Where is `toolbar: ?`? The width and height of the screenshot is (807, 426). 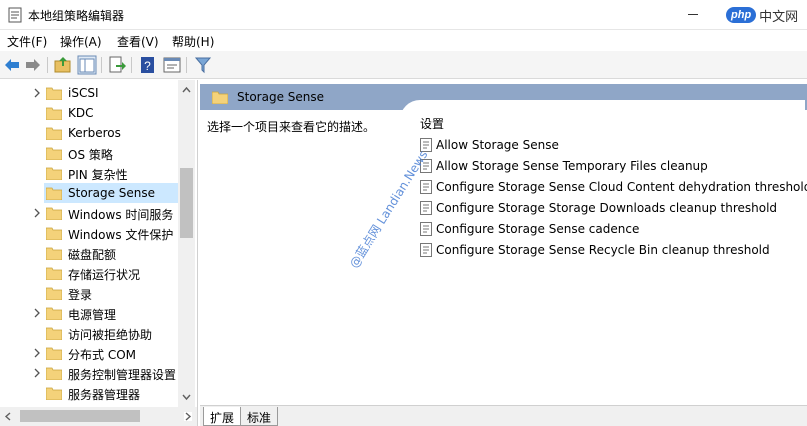
toolbar: ? is located at coordinates (403, 65).